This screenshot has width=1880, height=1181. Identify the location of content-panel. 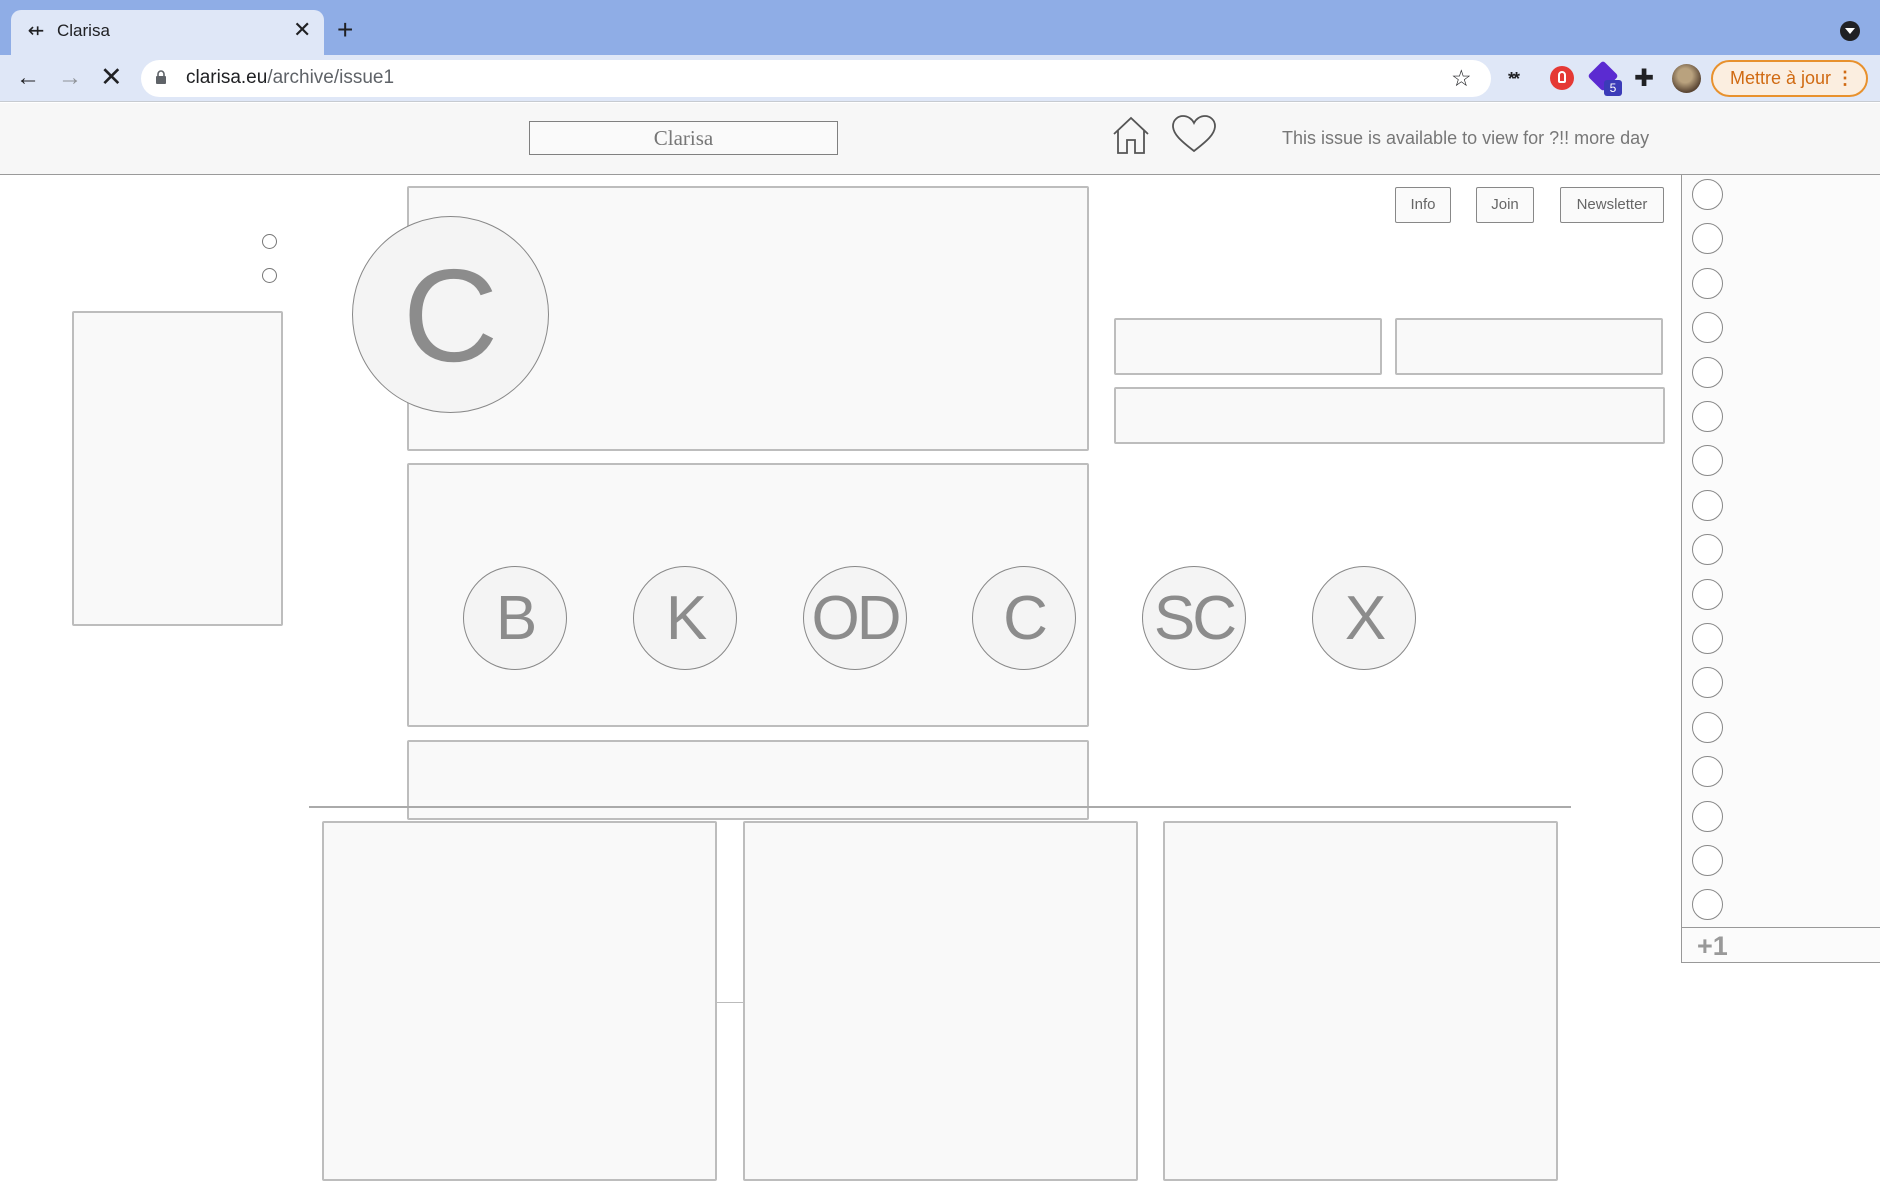
(748, 780).